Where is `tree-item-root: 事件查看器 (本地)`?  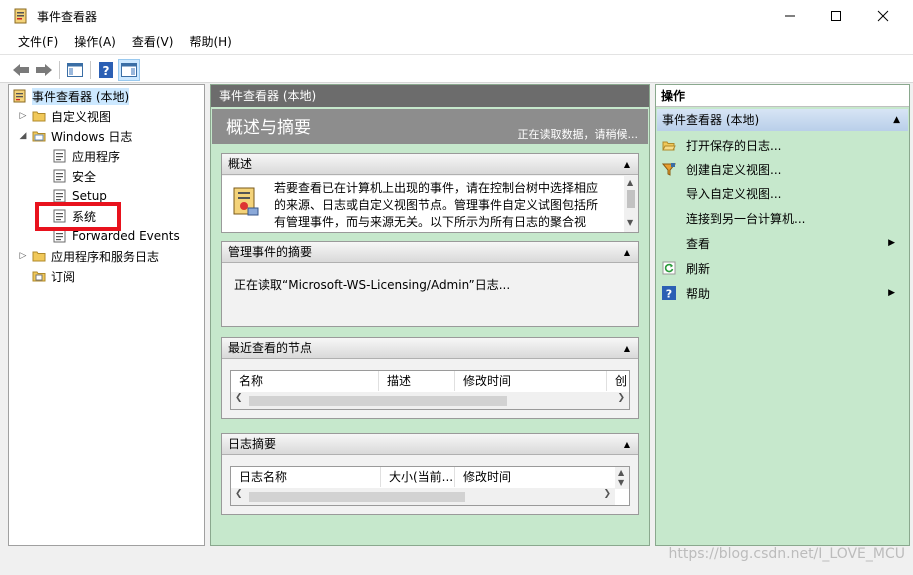 tree-item-root: 事件查看器 (本地) is located at coordinates (71, 96).